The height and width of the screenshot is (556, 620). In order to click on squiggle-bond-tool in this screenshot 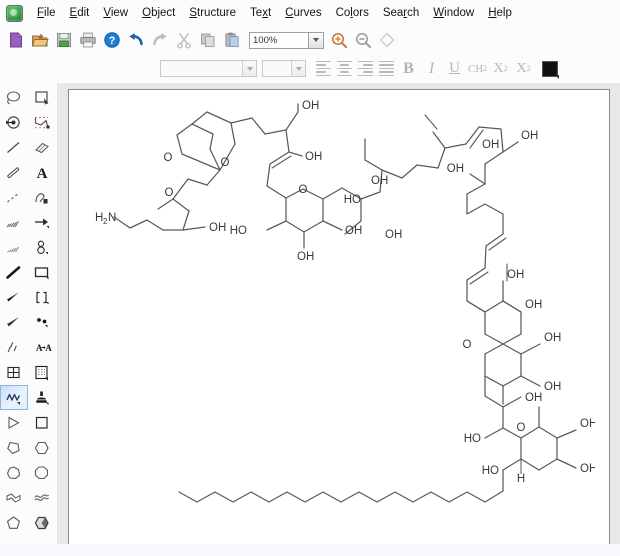, I will do `click(14, 347)`.